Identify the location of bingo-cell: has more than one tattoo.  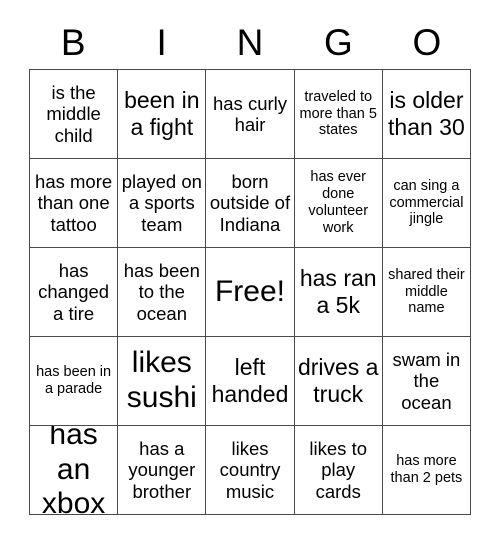
(73, 203).